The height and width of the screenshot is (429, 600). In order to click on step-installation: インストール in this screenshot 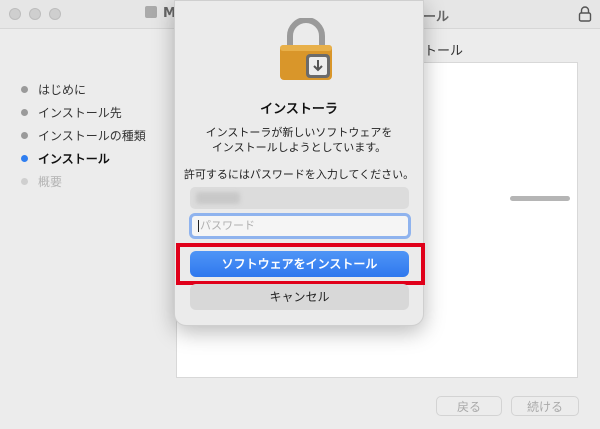, I will do `click(82, 162)`.